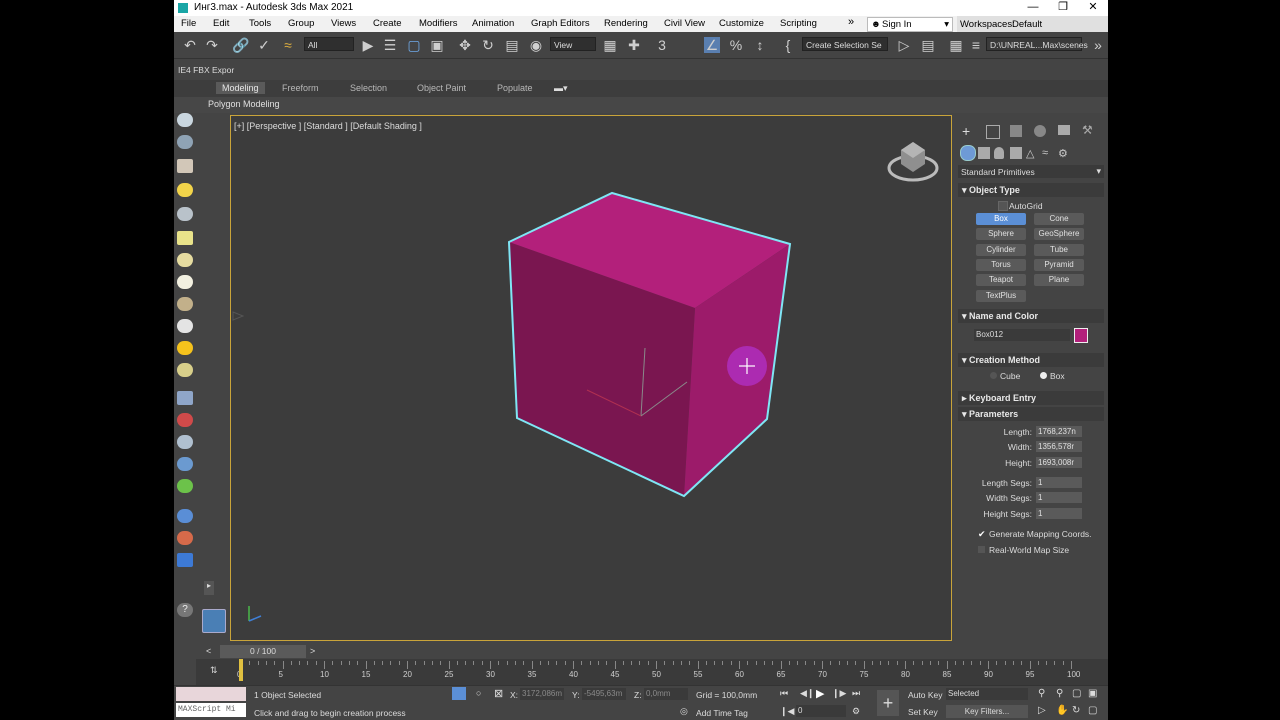  What do you see at coordinates (1098, 45) in the screenshot?
I see `toolbar-overflow-icon: »` at bounding box center [1098, 45].